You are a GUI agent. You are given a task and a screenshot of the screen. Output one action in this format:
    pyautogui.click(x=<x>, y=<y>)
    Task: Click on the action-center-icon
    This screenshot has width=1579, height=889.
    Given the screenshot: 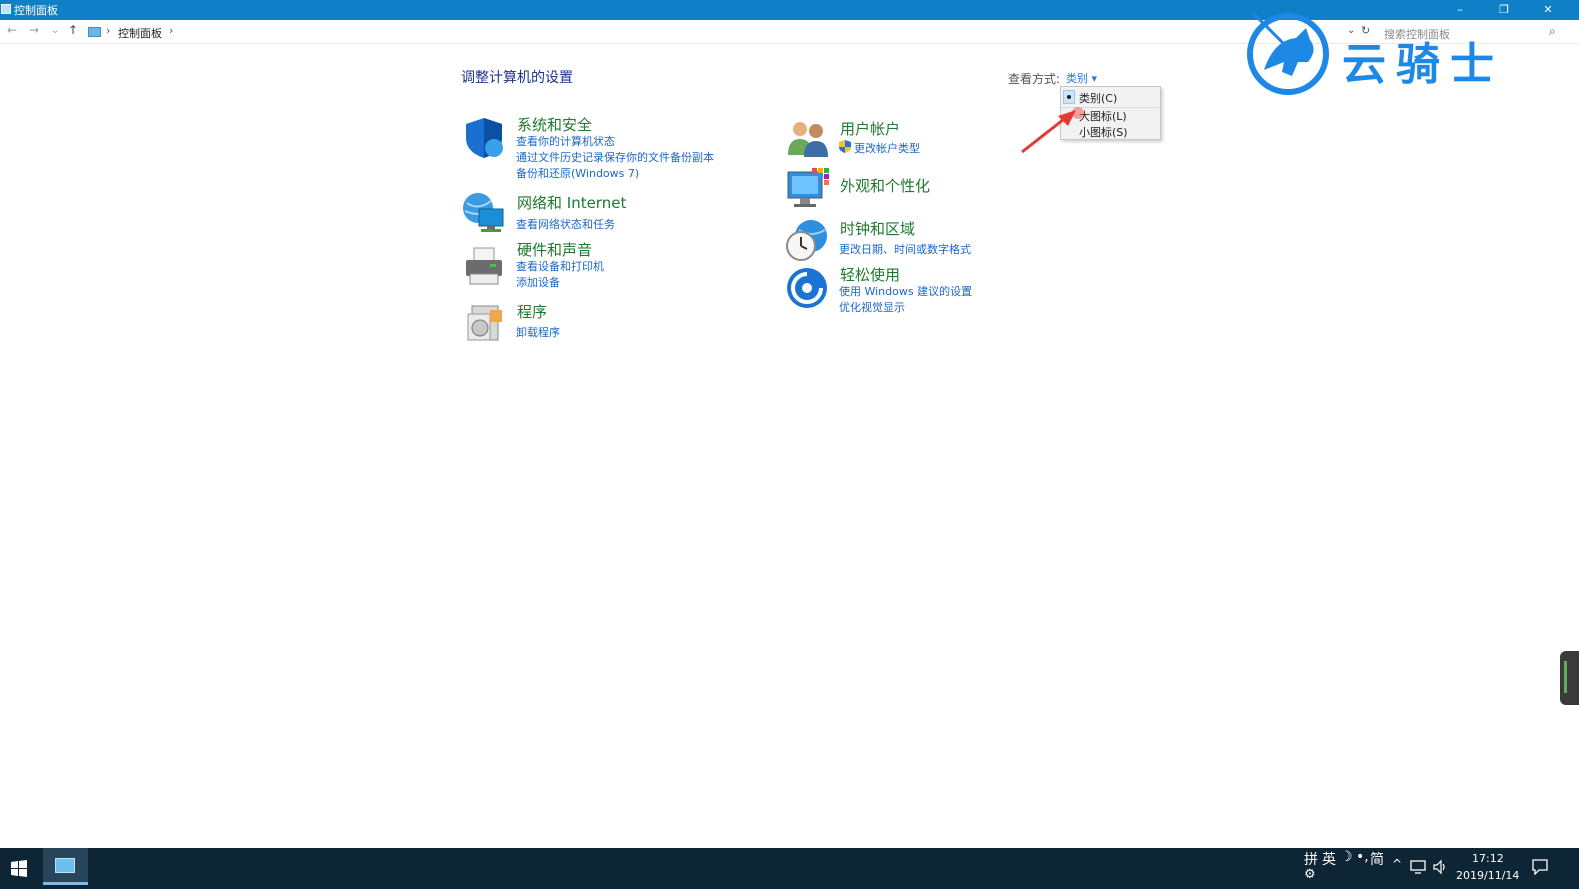 What is the action you would take?
    pyautogui.click(x=1540, y=867)
    